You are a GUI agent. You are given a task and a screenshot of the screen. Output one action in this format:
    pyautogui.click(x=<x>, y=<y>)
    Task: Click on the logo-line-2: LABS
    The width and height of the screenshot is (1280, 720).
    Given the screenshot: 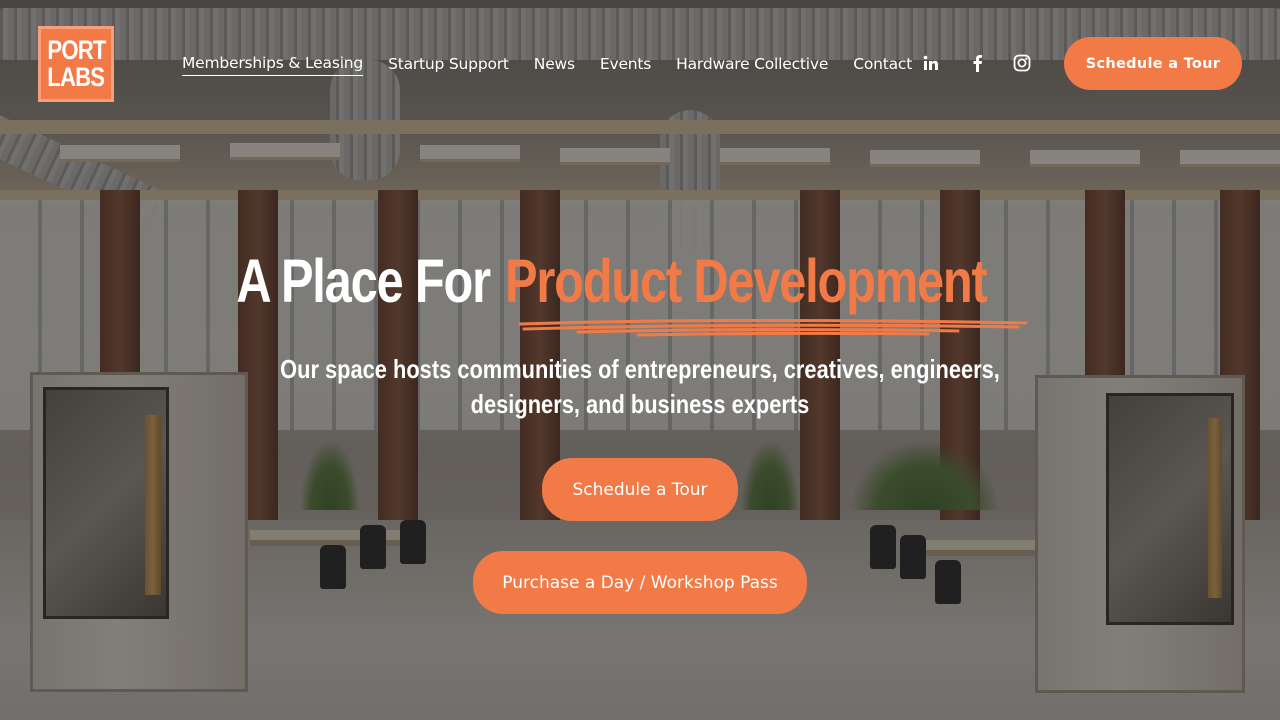 What is the action you would take?
    pyautogui.click(x=76, y=77)
    